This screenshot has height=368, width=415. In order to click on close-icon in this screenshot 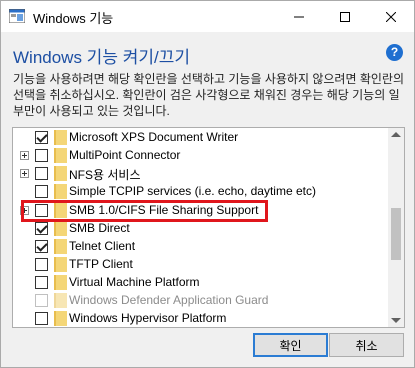, I will do `click(391, 16)`.